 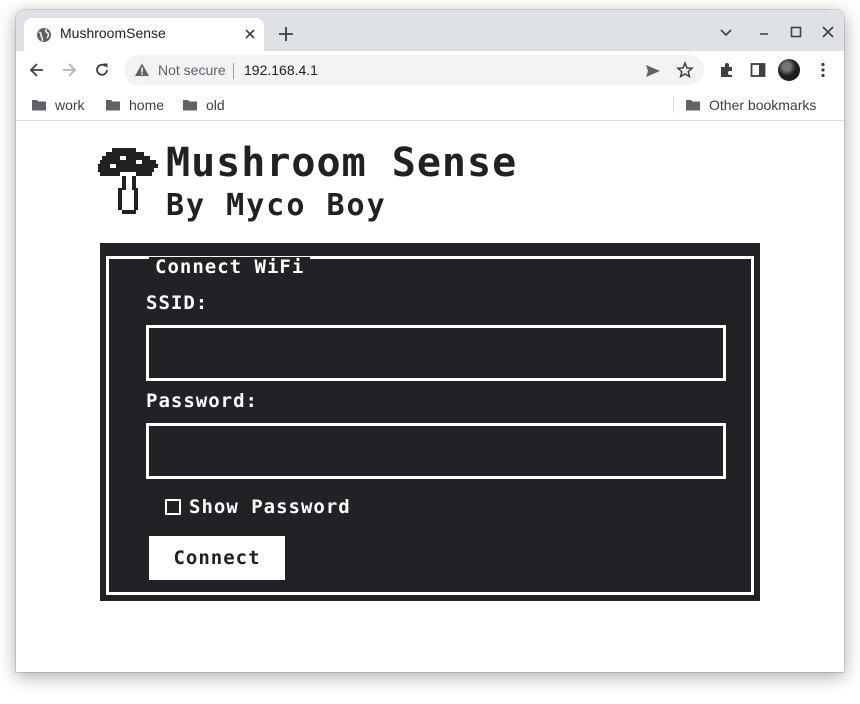 I want to click on bookmark-folder-home: home, so click(x=134, y=105).